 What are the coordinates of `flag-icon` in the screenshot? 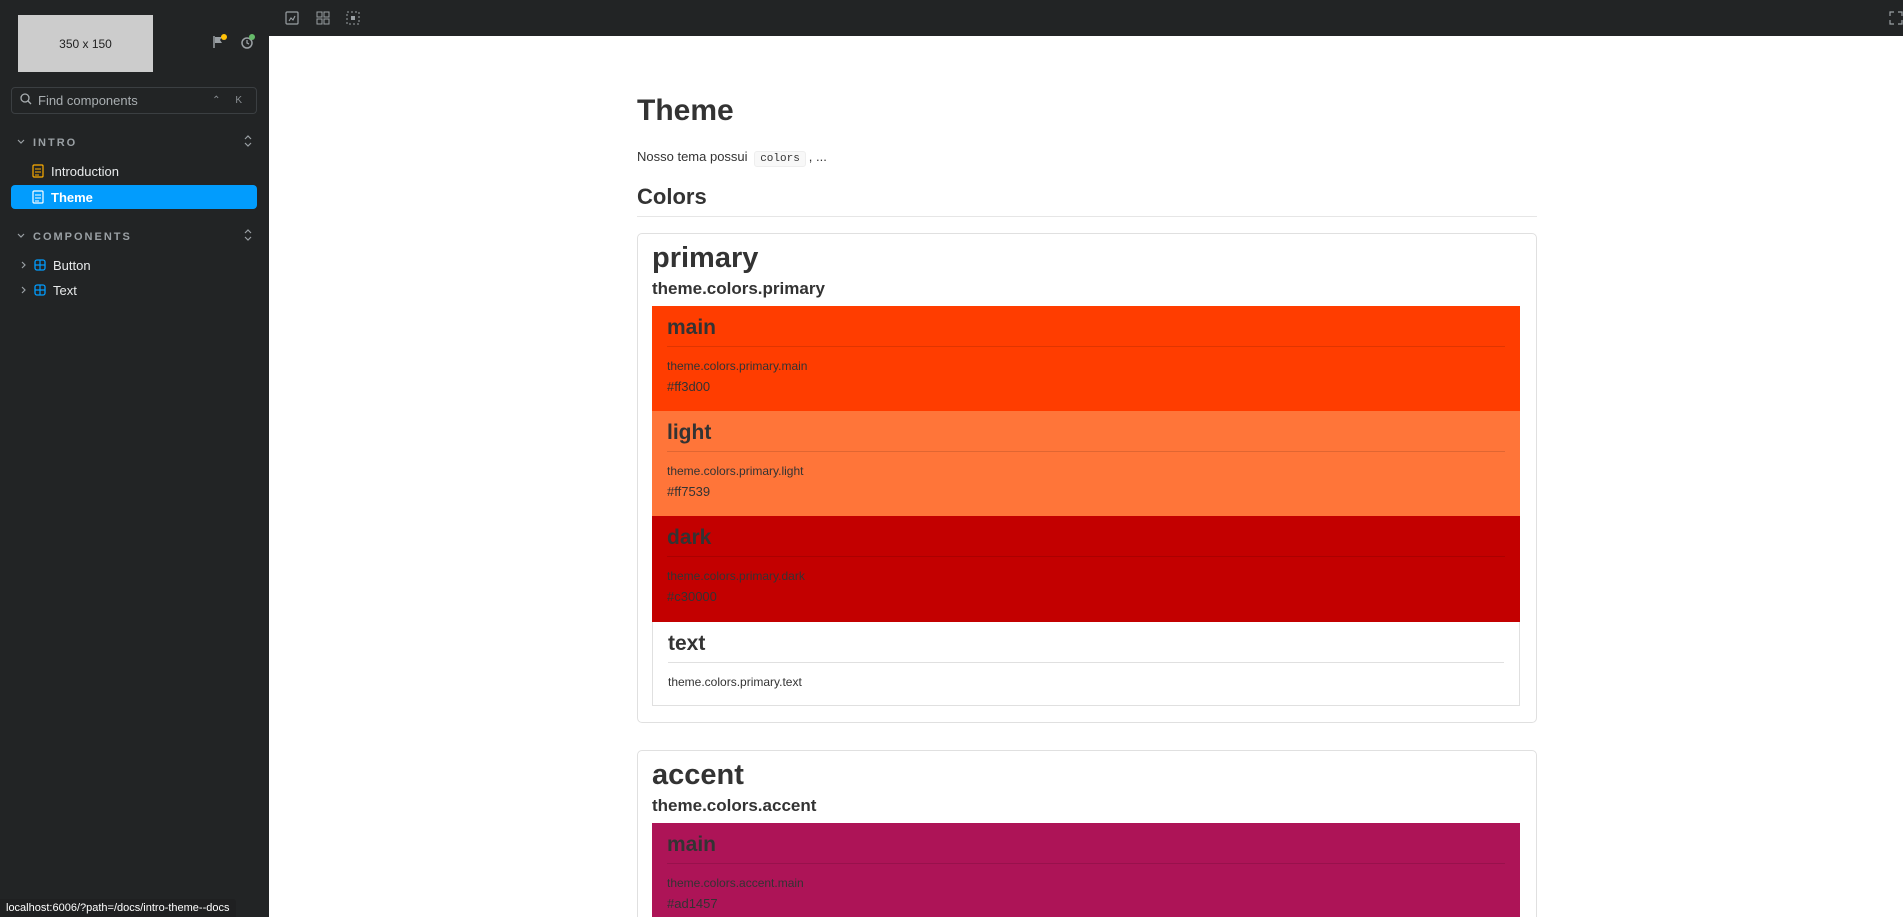 It's located at (219, 42).